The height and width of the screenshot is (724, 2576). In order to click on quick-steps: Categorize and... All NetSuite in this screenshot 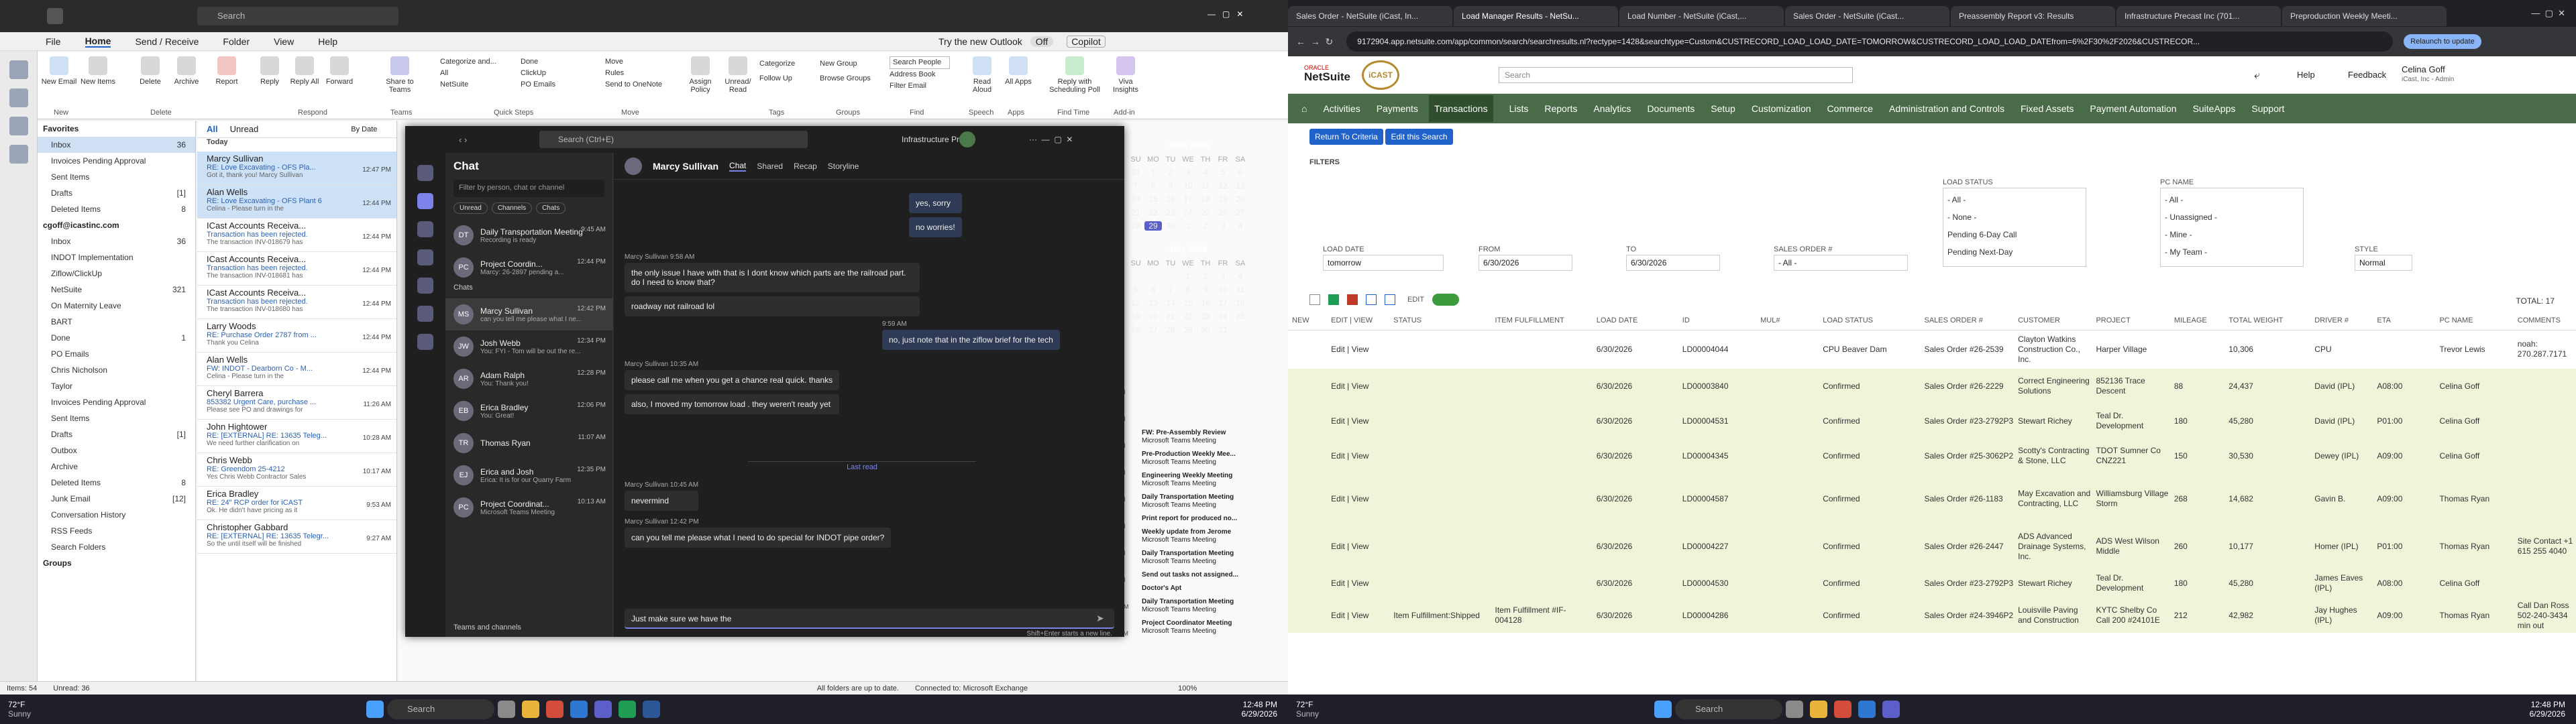, I will do `click(468, 73)`.